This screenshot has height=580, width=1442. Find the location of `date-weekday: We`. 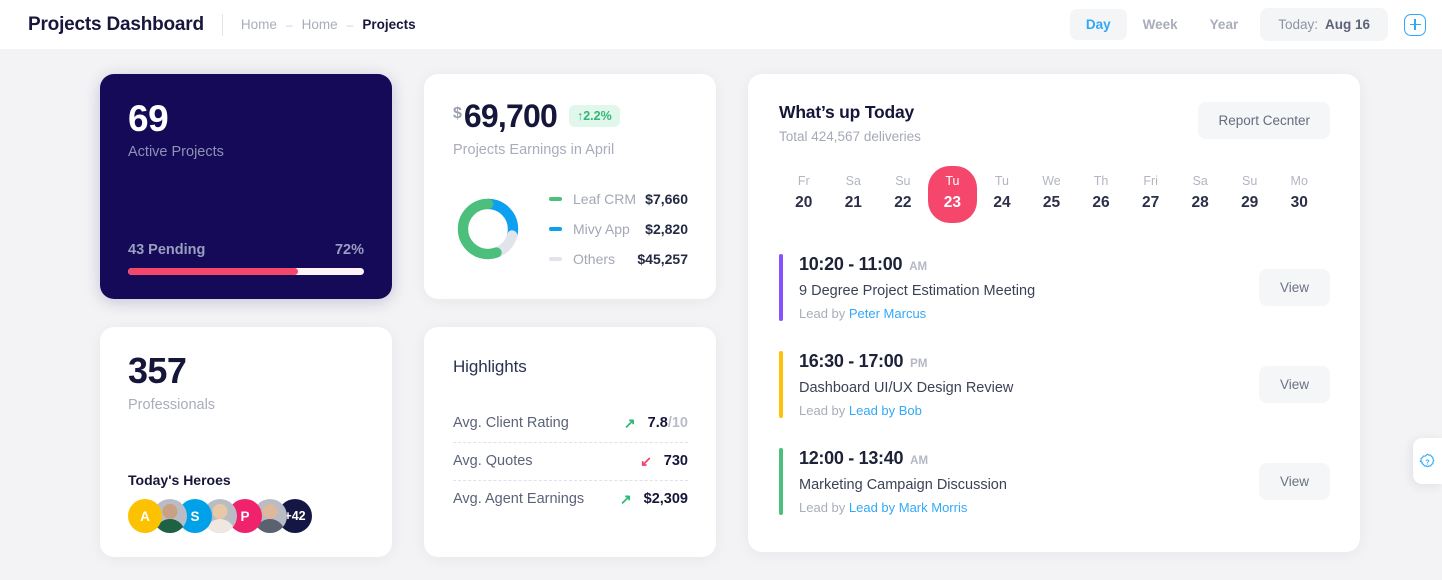

date-weekday: We is located at coordinates (1051, 181).